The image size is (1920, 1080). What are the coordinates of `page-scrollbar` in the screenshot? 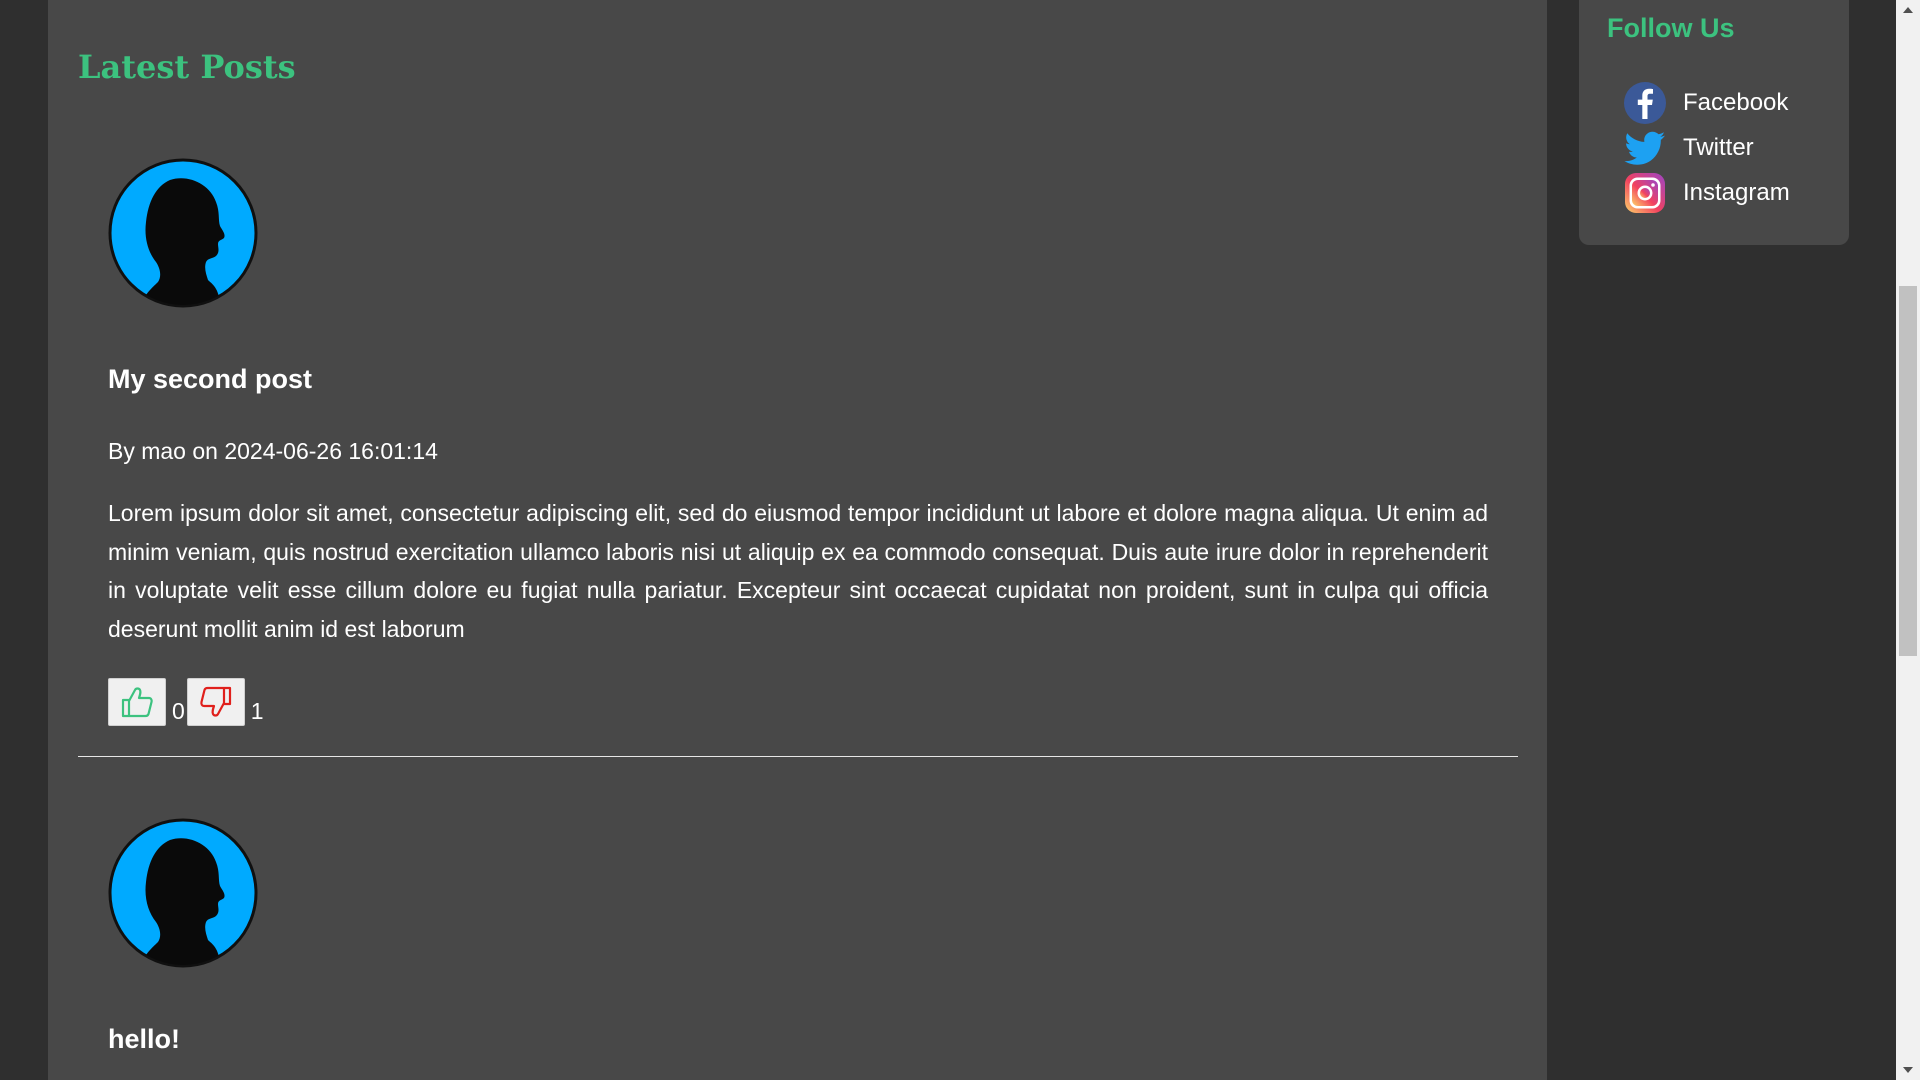 It's located at (1908, 540).